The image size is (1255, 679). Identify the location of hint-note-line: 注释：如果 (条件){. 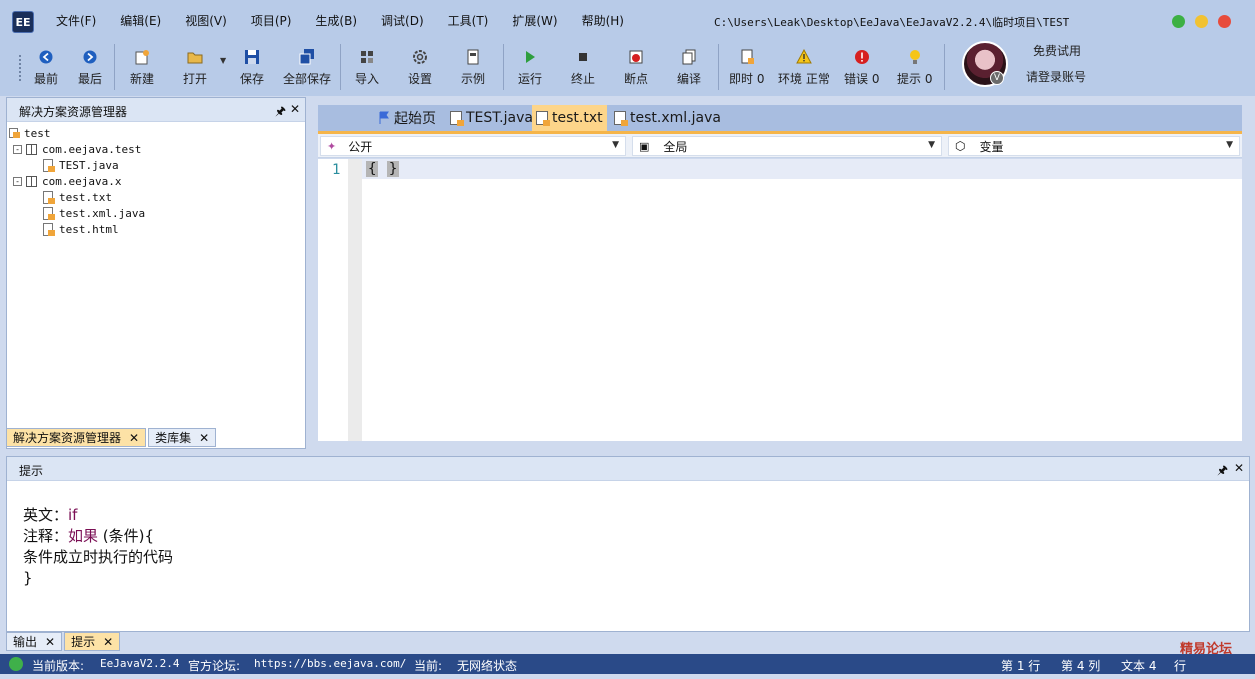
(89, 536).